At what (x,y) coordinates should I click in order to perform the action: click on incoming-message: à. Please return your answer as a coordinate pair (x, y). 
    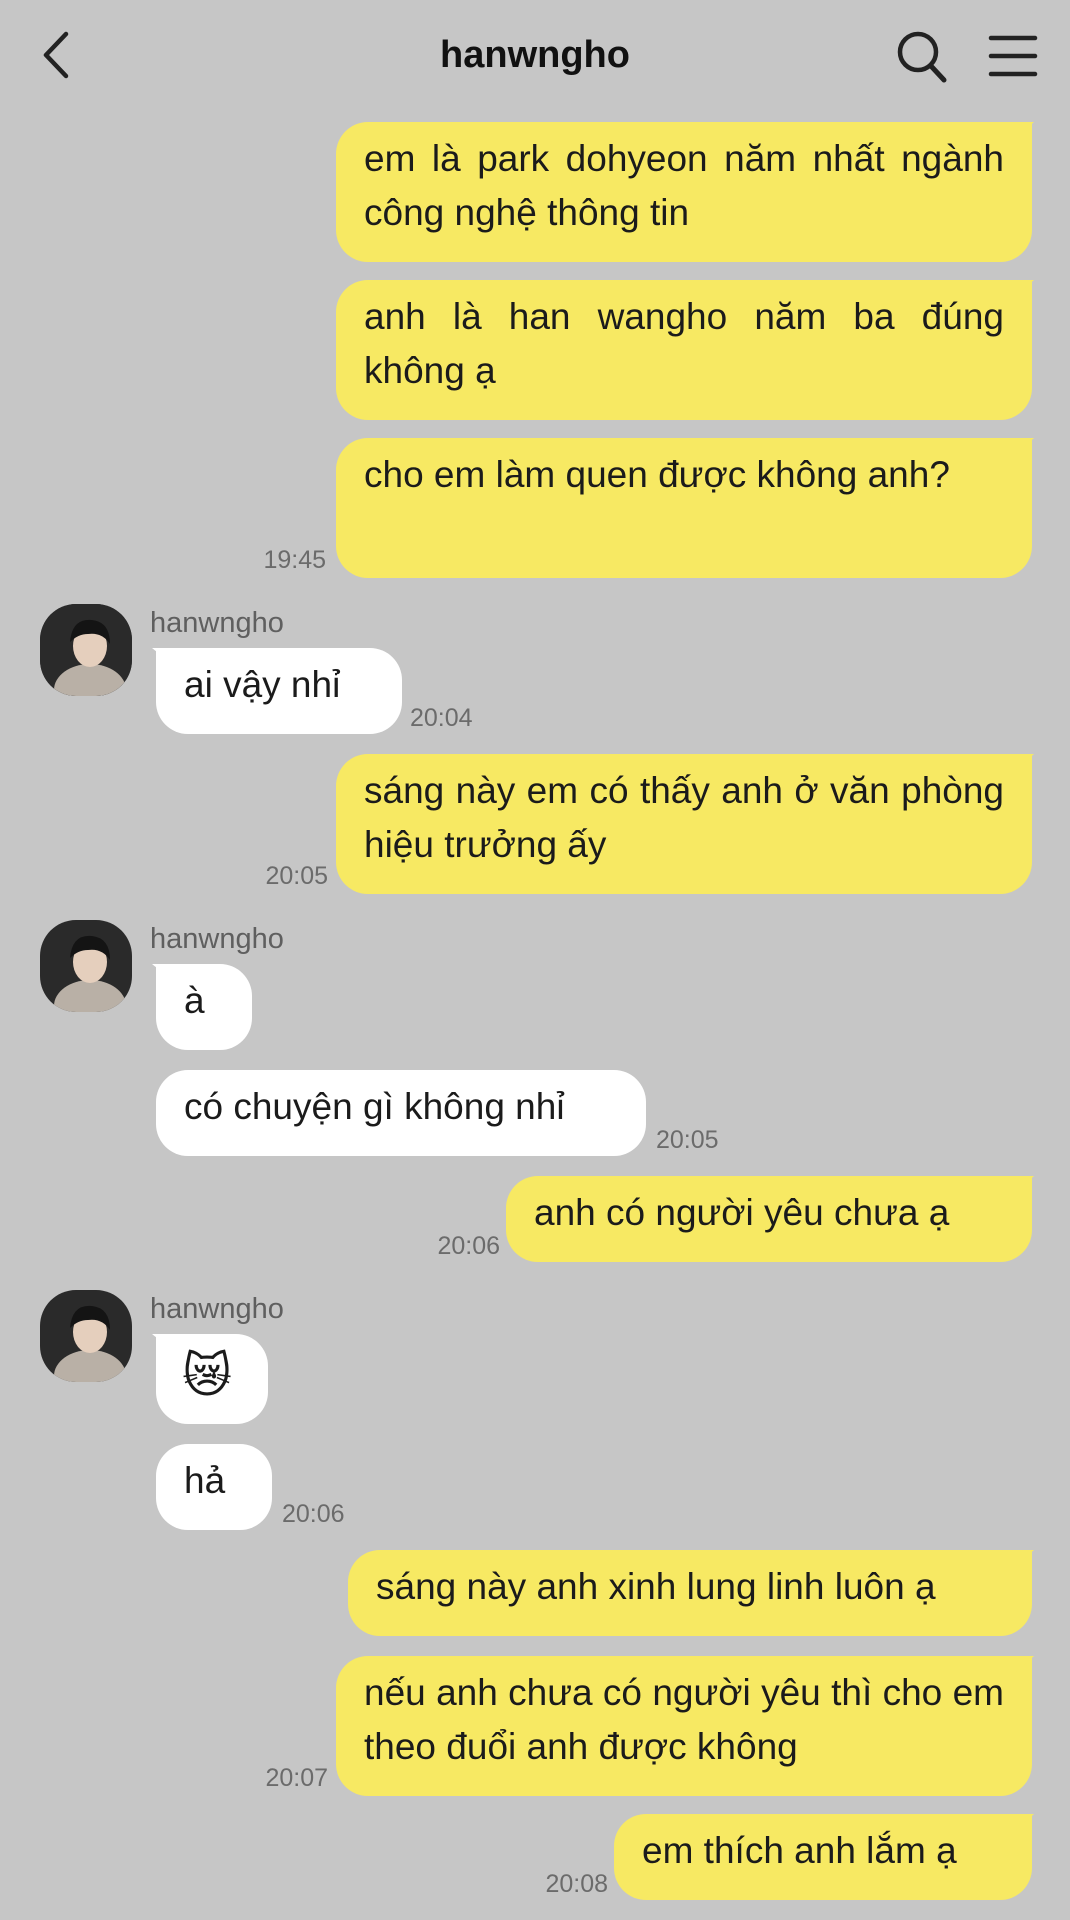
    Looking at the image, I should click on (204, 1007).